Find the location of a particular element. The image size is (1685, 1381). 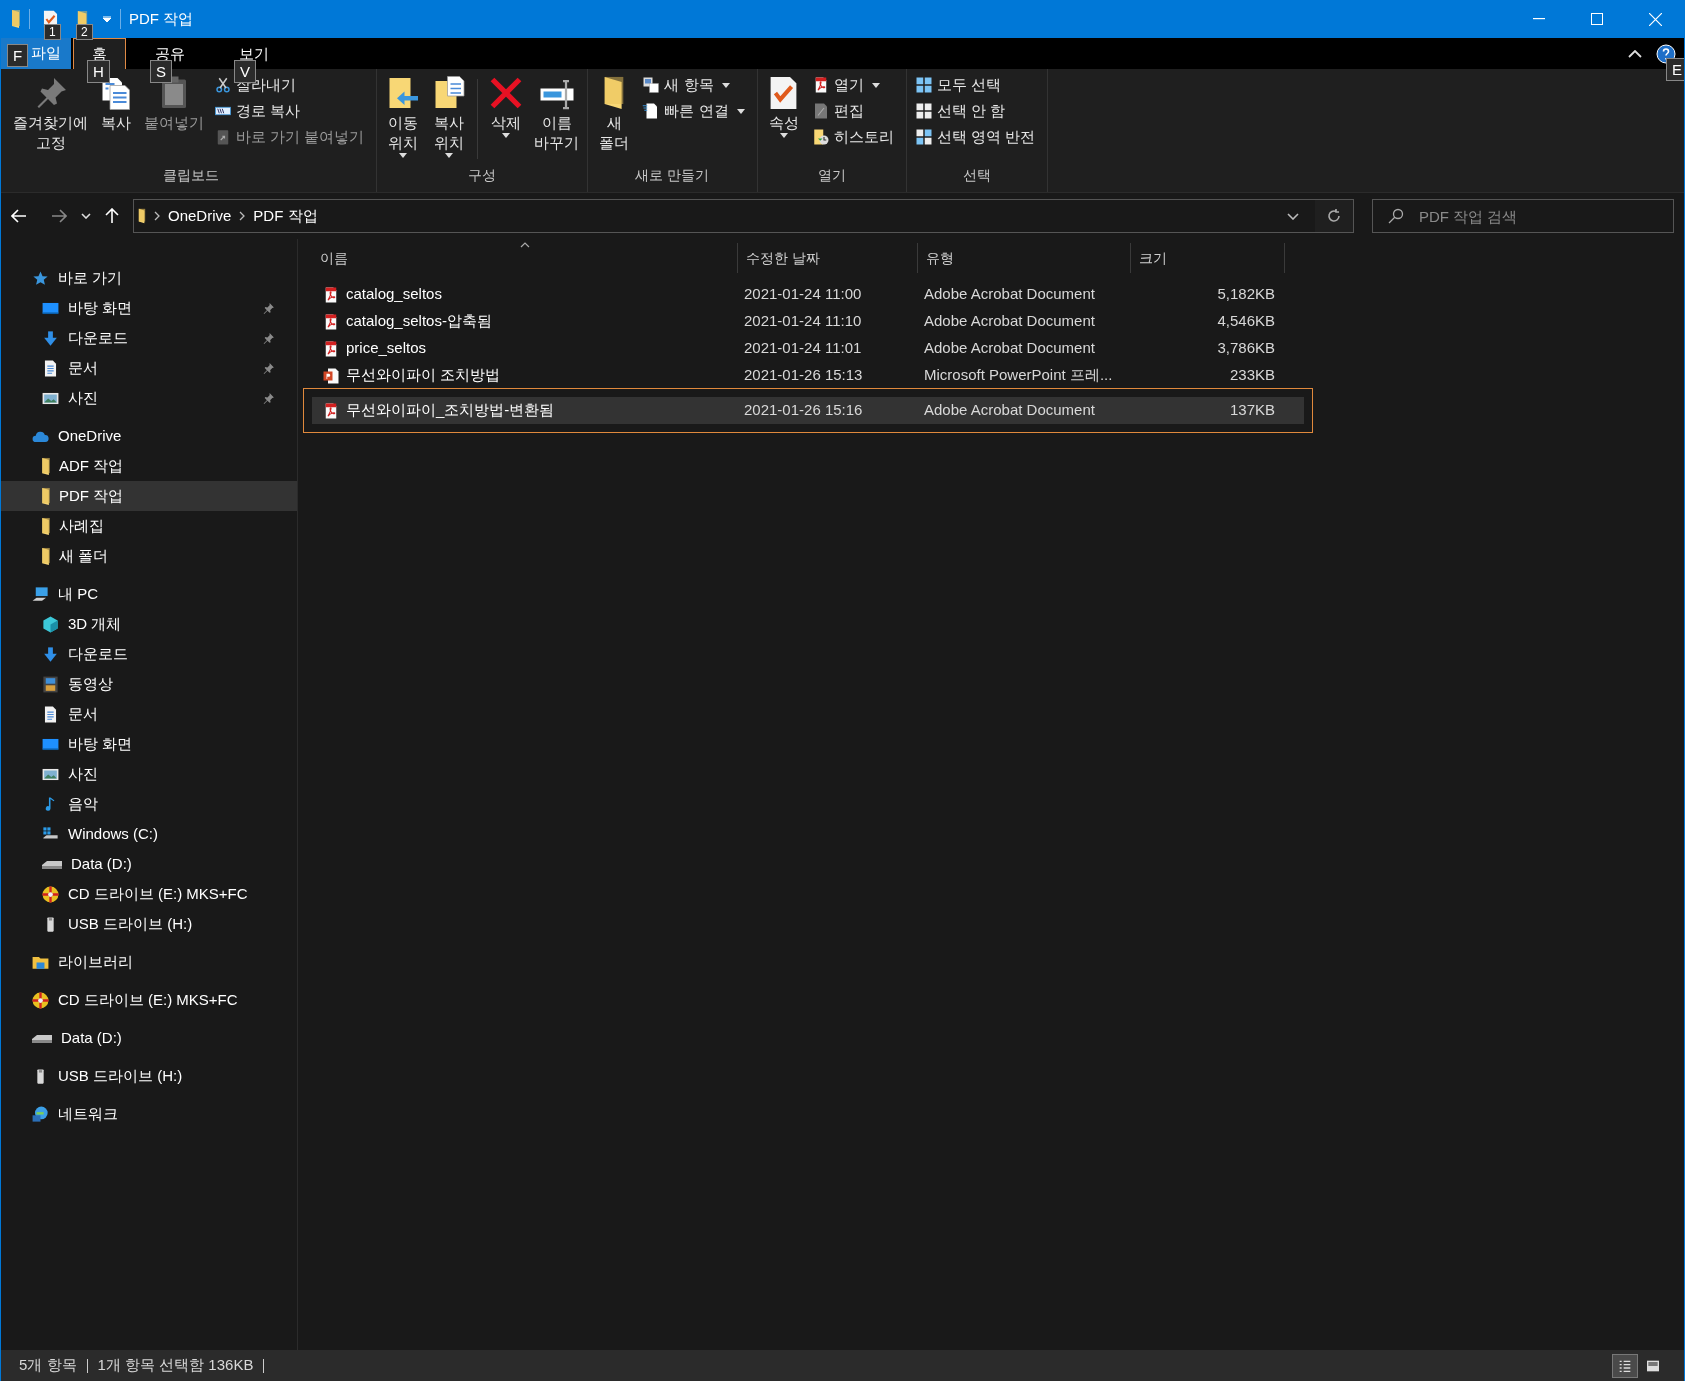

refresh-button is located at coordinates (1334, 216).